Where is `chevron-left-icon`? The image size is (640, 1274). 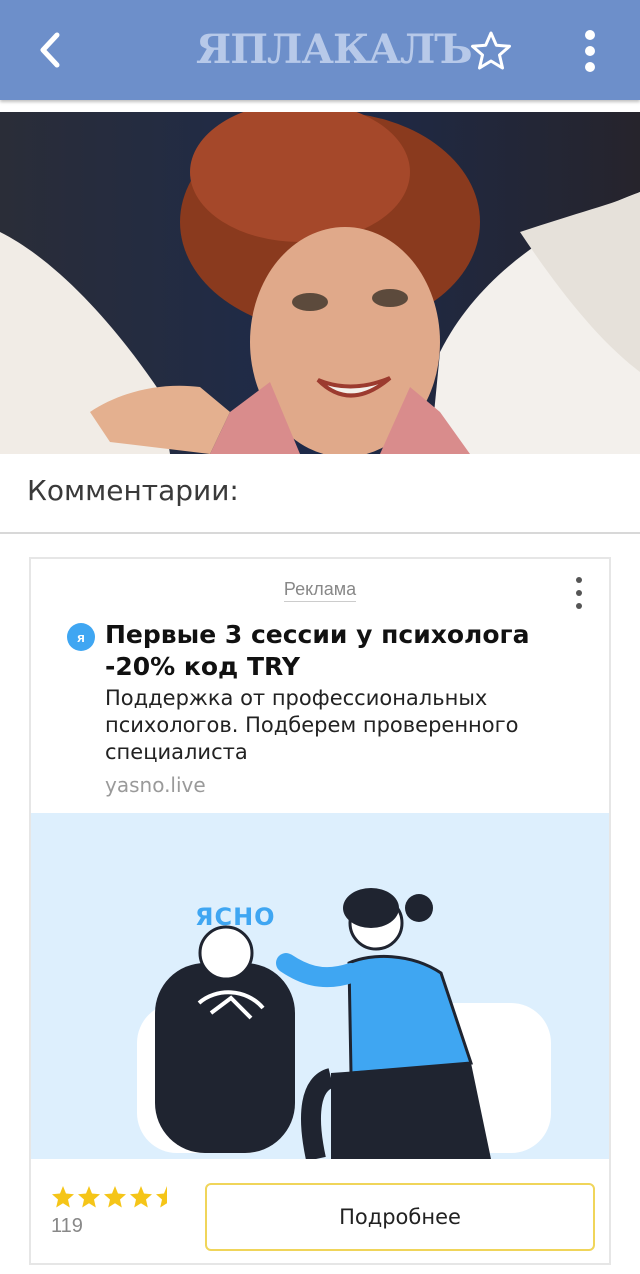
chevron-left-icon is located at coordinates (50, 50).